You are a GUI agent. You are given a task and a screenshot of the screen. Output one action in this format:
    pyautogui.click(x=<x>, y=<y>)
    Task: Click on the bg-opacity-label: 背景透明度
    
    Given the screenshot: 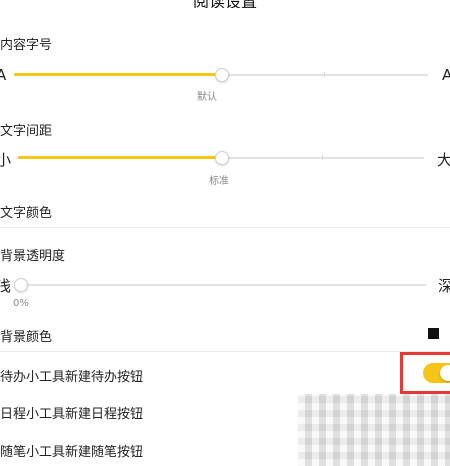 What is the action you would take?
    pyautogui.click(x=33, y=256)
    